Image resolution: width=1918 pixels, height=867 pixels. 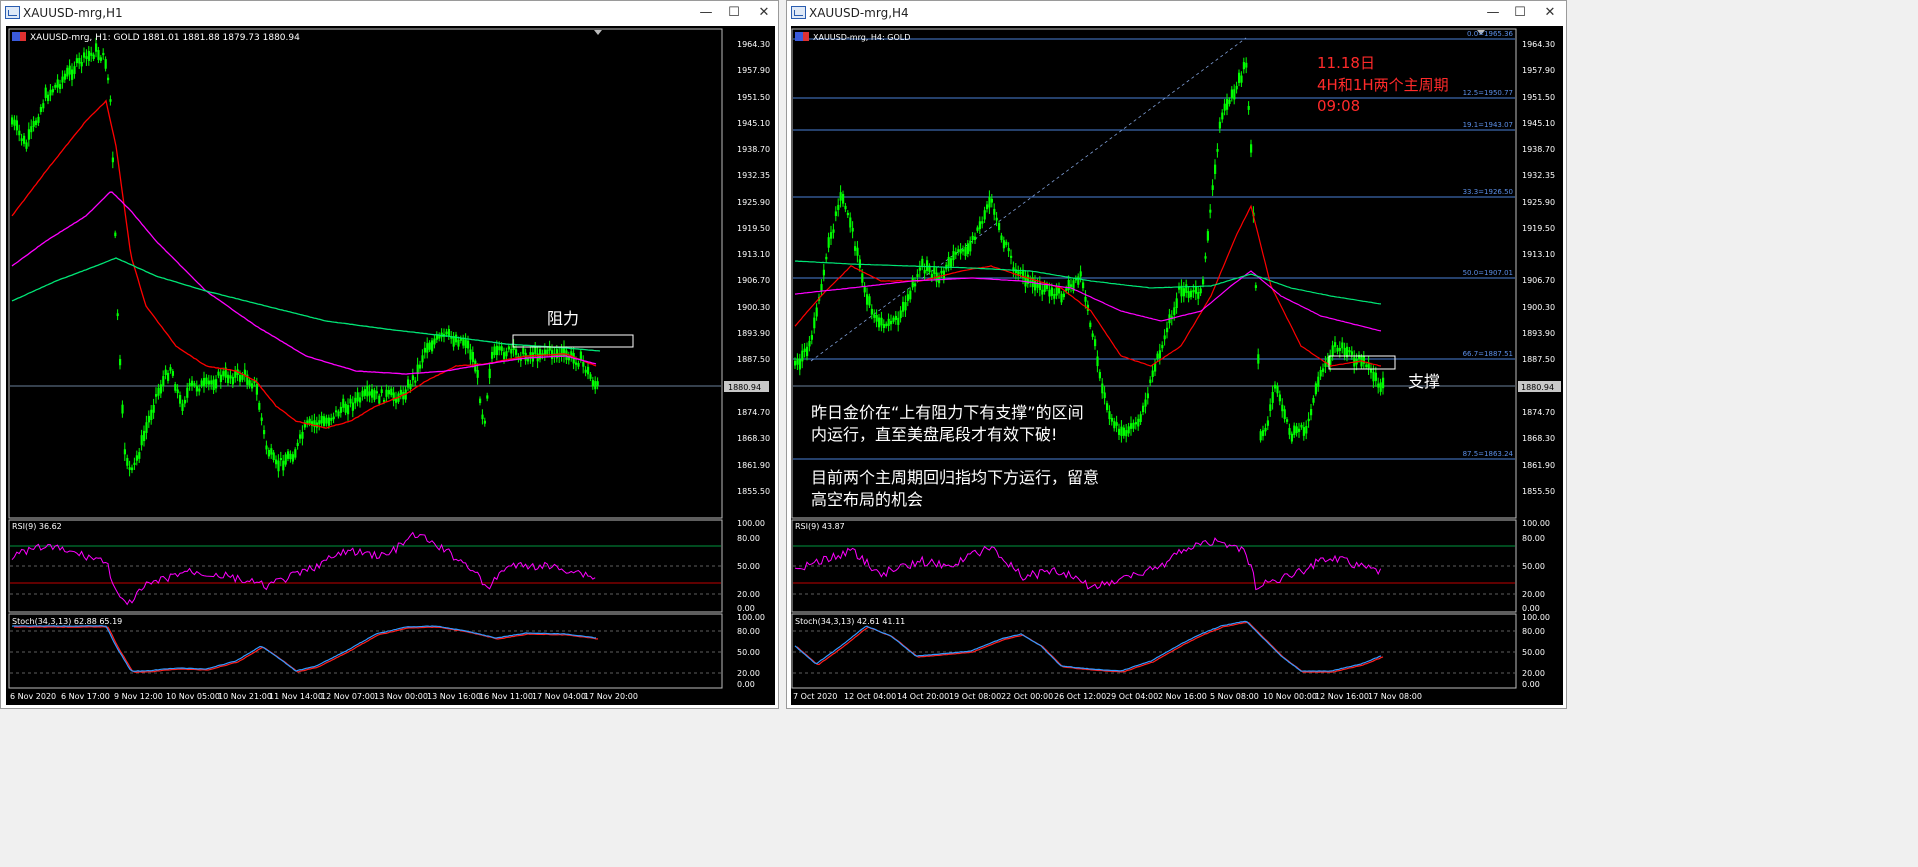 What do you see at coordinates (746, 608) in the screenshot?
I see `rsi-scale-tick: 0.00` at bounding box center [746, 608].